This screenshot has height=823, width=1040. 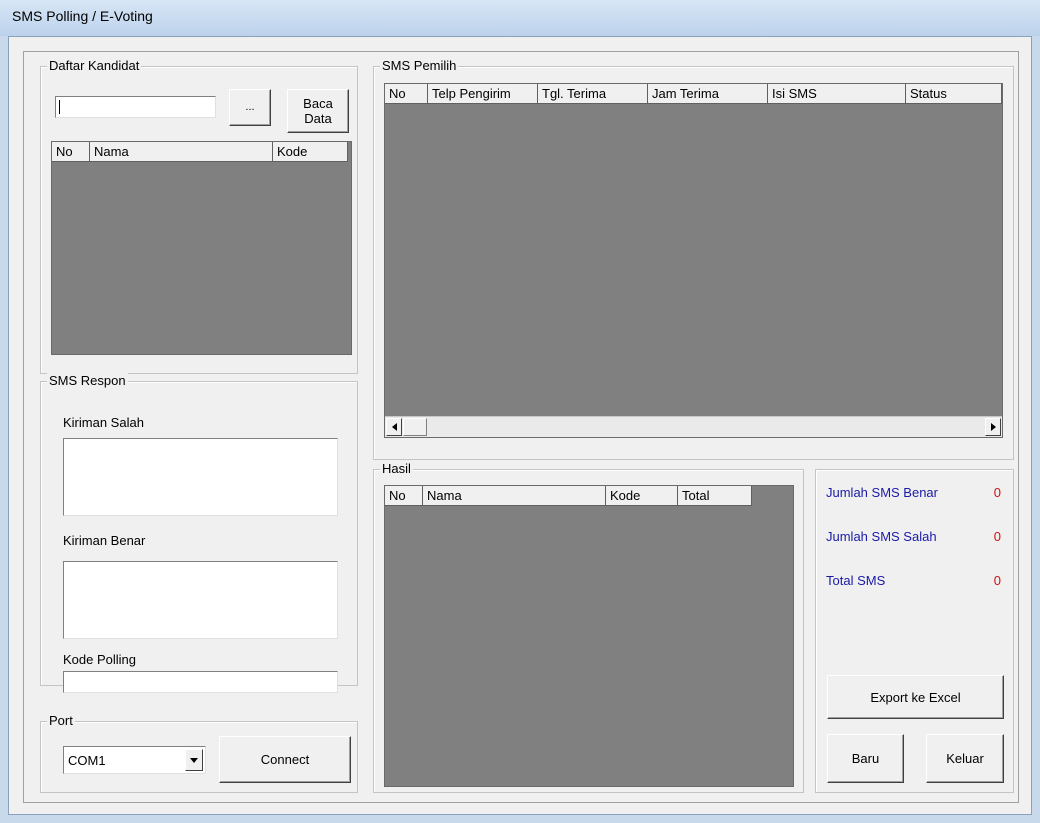 I want to click on baru-label: Baru, so click(x=865, y=758).